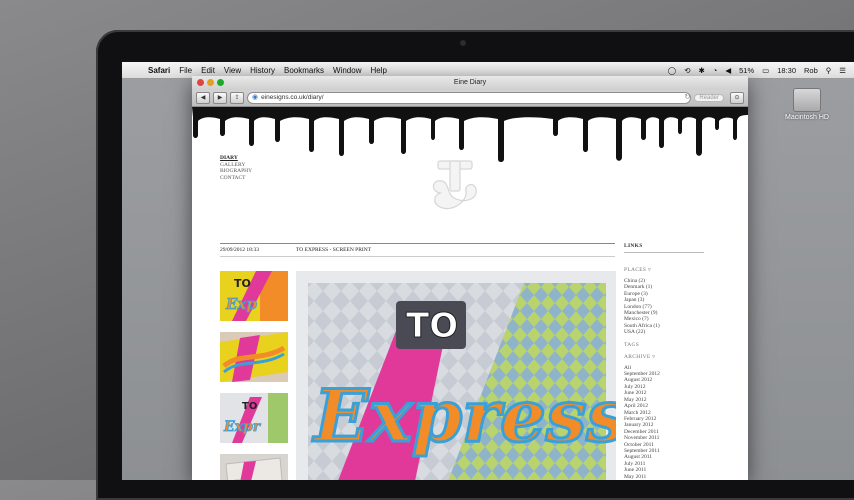 This screenshot has width=854, height=500. I want to click on forward-button: ▶, so click(220, 98).